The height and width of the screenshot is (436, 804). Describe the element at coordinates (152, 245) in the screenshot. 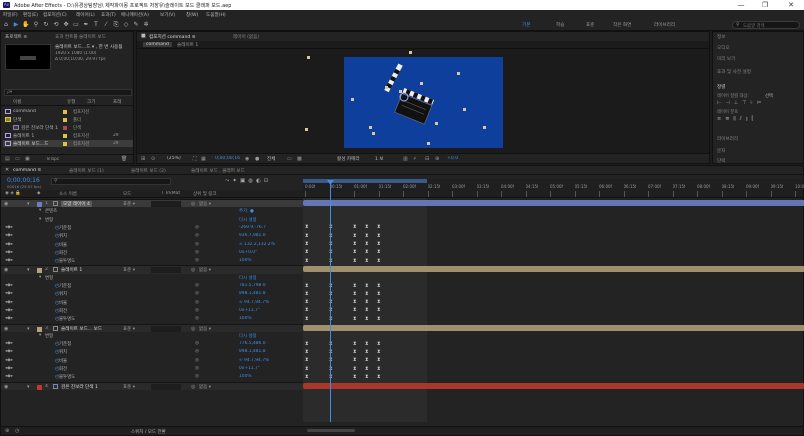

I see `property-row: ◂◆▸ ◴ 비율 ∞ 132.2,132.2% ◎` at that location.